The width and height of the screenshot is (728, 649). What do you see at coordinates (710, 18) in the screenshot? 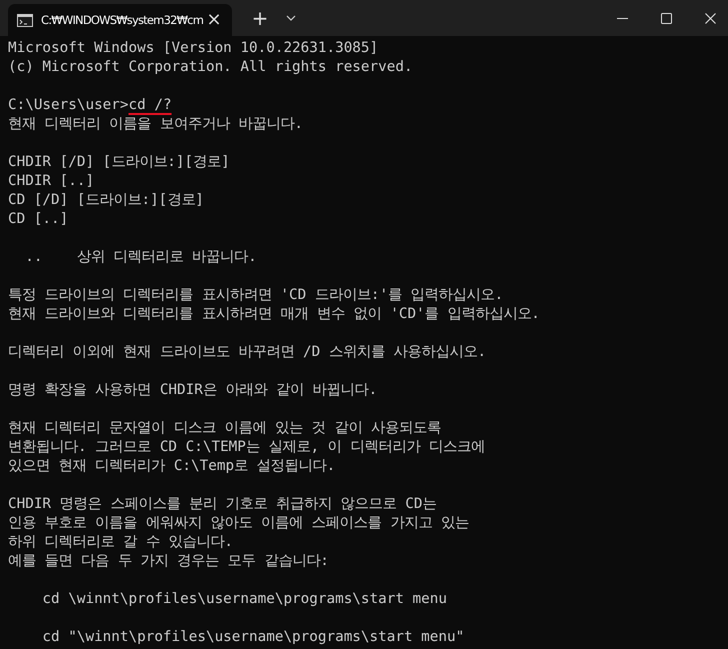
I see `close-icon` at bounding box center [710, 18].